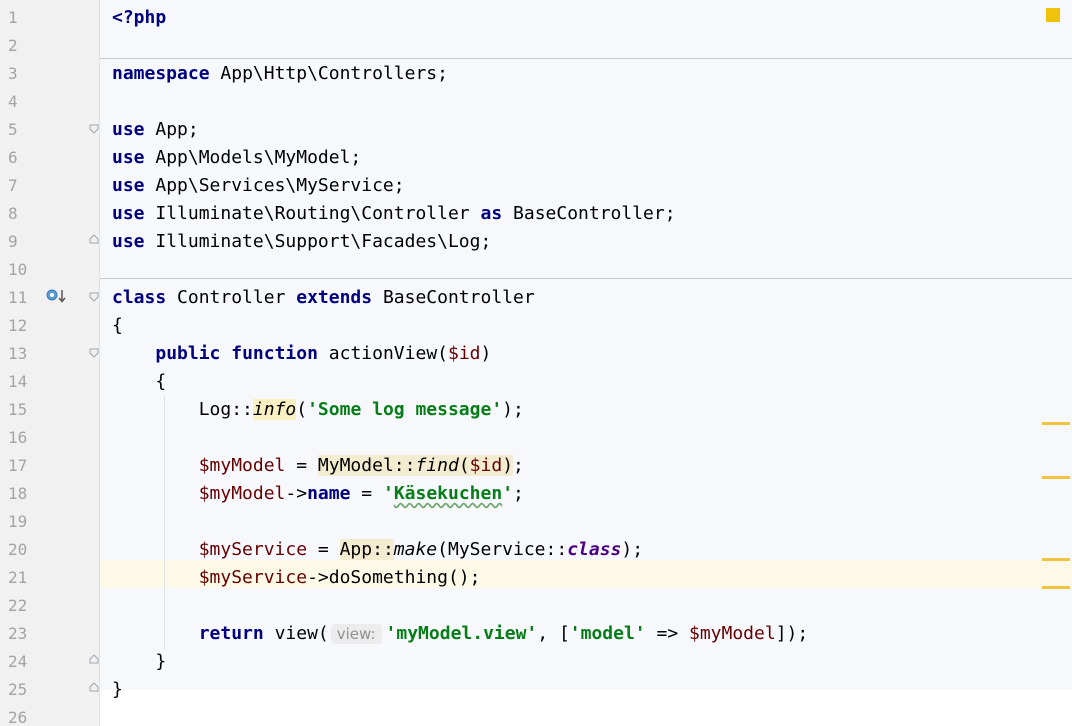 The width and height of the screenshot is (1072, 726). What do you see at coordinates (323, 297) in the screenshot?
I see `code-line-11: class Controller extends BaseController` at bounding box center [323, 297].